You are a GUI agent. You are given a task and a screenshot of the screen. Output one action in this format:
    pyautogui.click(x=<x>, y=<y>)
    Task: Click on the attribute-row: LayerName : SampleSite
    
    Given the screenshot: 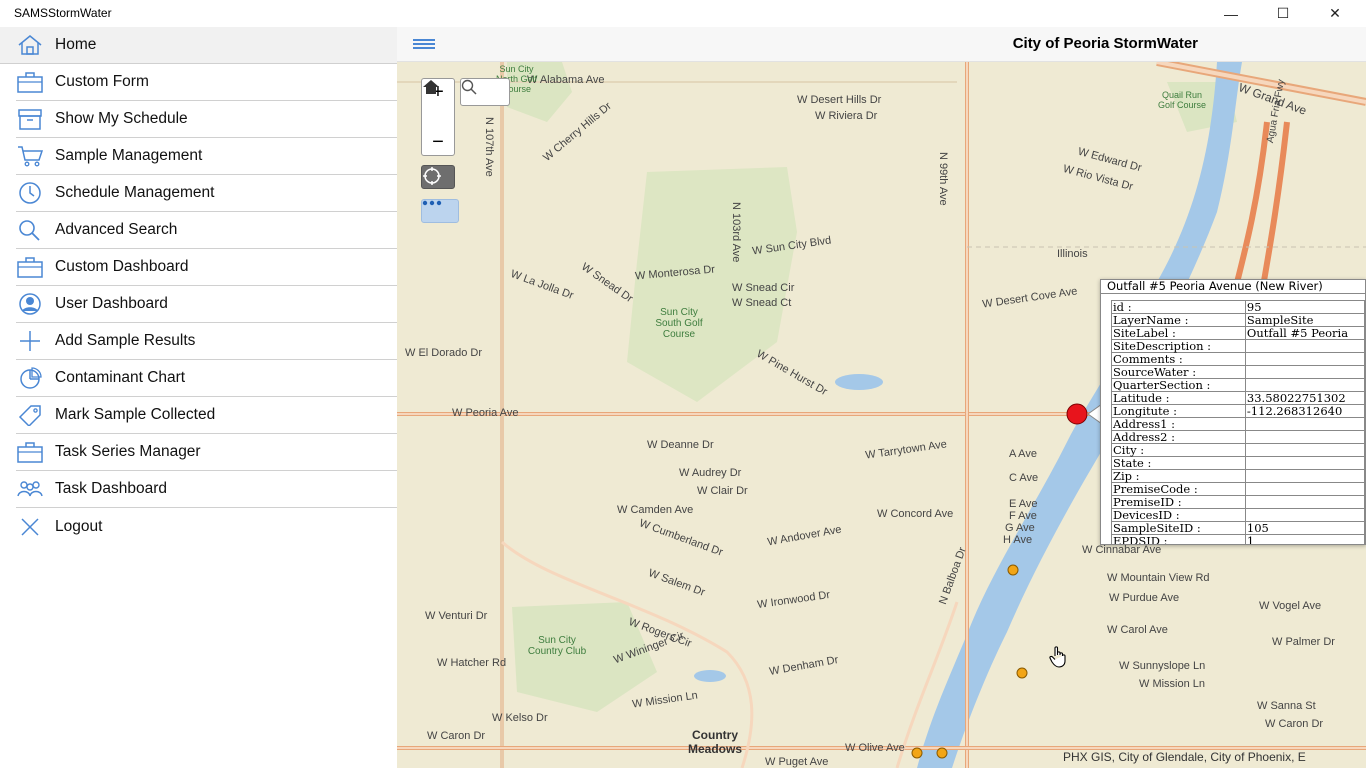 What is the action you would take?
    pyautogui.click(x=1238, y=320)
    